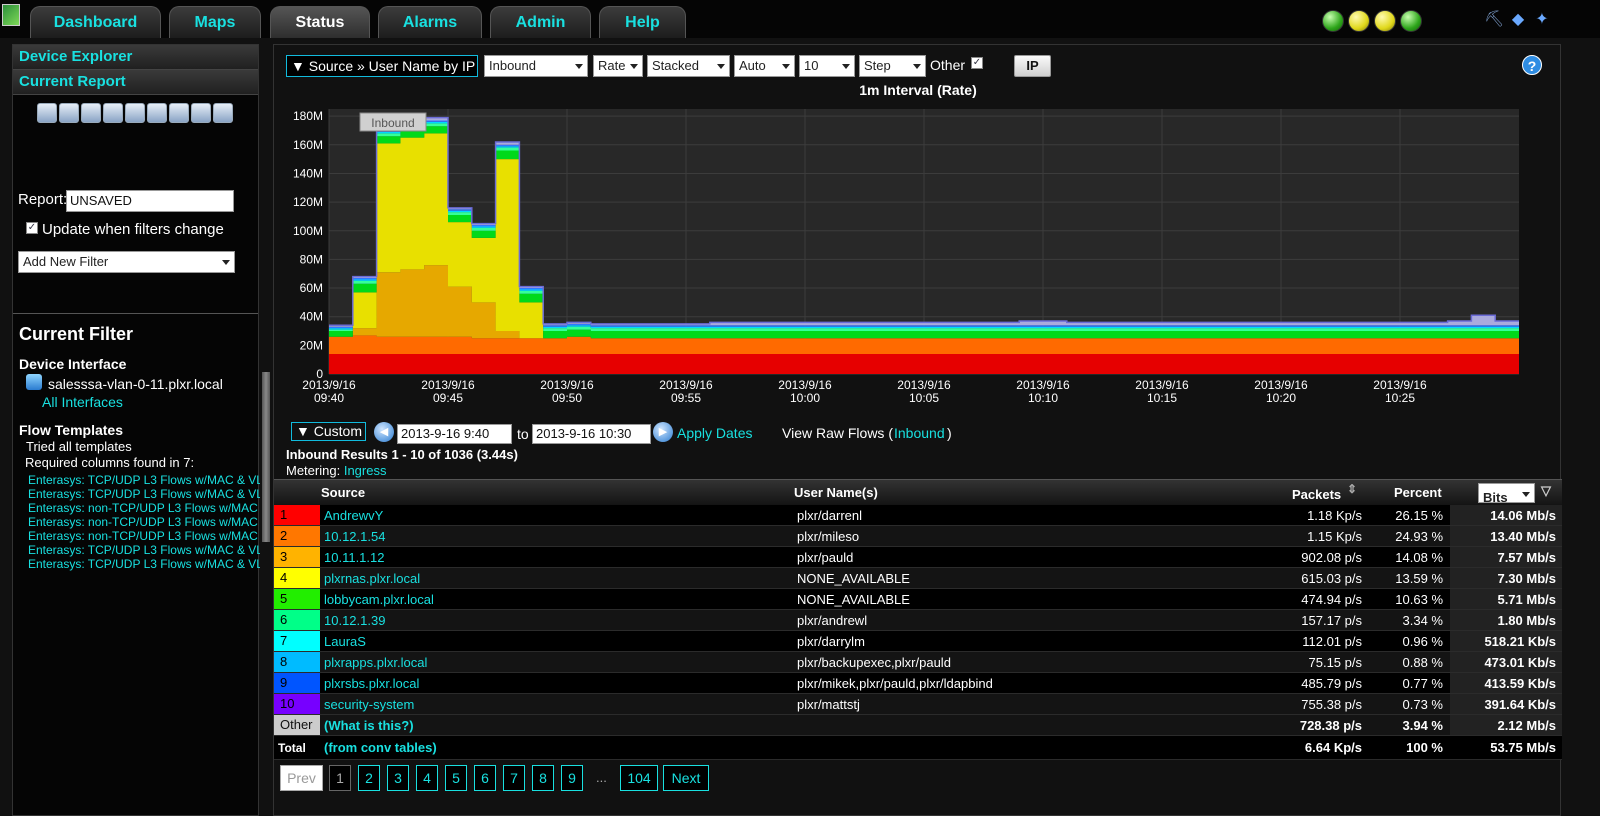 The width and height of the screenshot is (1600, 816). Describe the element at coordinates (1032, 66) in the screenshot. I see `ip-button: IP` at that location.